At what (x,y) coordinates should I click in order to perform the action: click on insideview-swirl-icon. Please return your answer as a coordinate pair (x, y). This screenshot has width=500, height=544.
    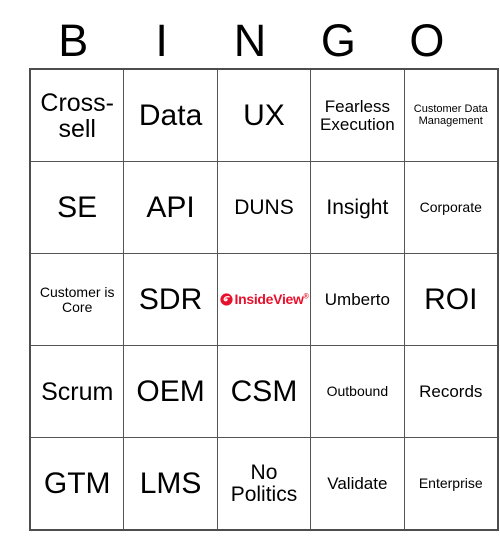
    Looking at the image, I should click on (226, 299).